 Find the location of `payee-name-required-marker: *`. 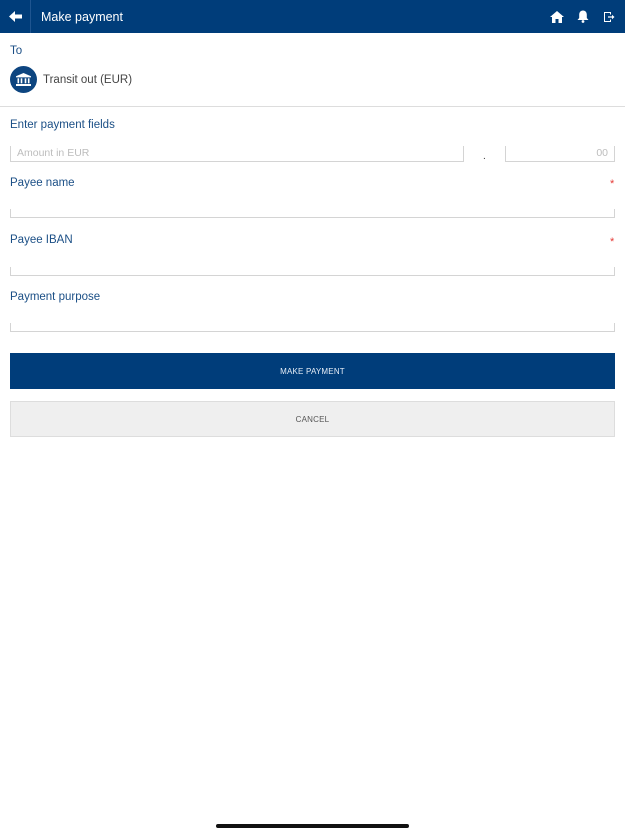

payee-name-required-marker: * is located at coordinates (612, 184).